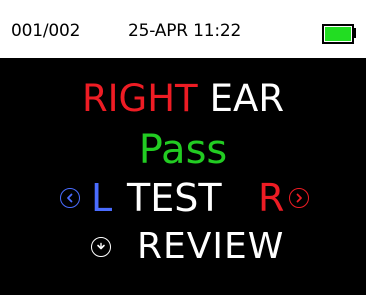 This screenshot has width=366, height=295. I want to click on record-counter: 001/002, so click(46, 31).